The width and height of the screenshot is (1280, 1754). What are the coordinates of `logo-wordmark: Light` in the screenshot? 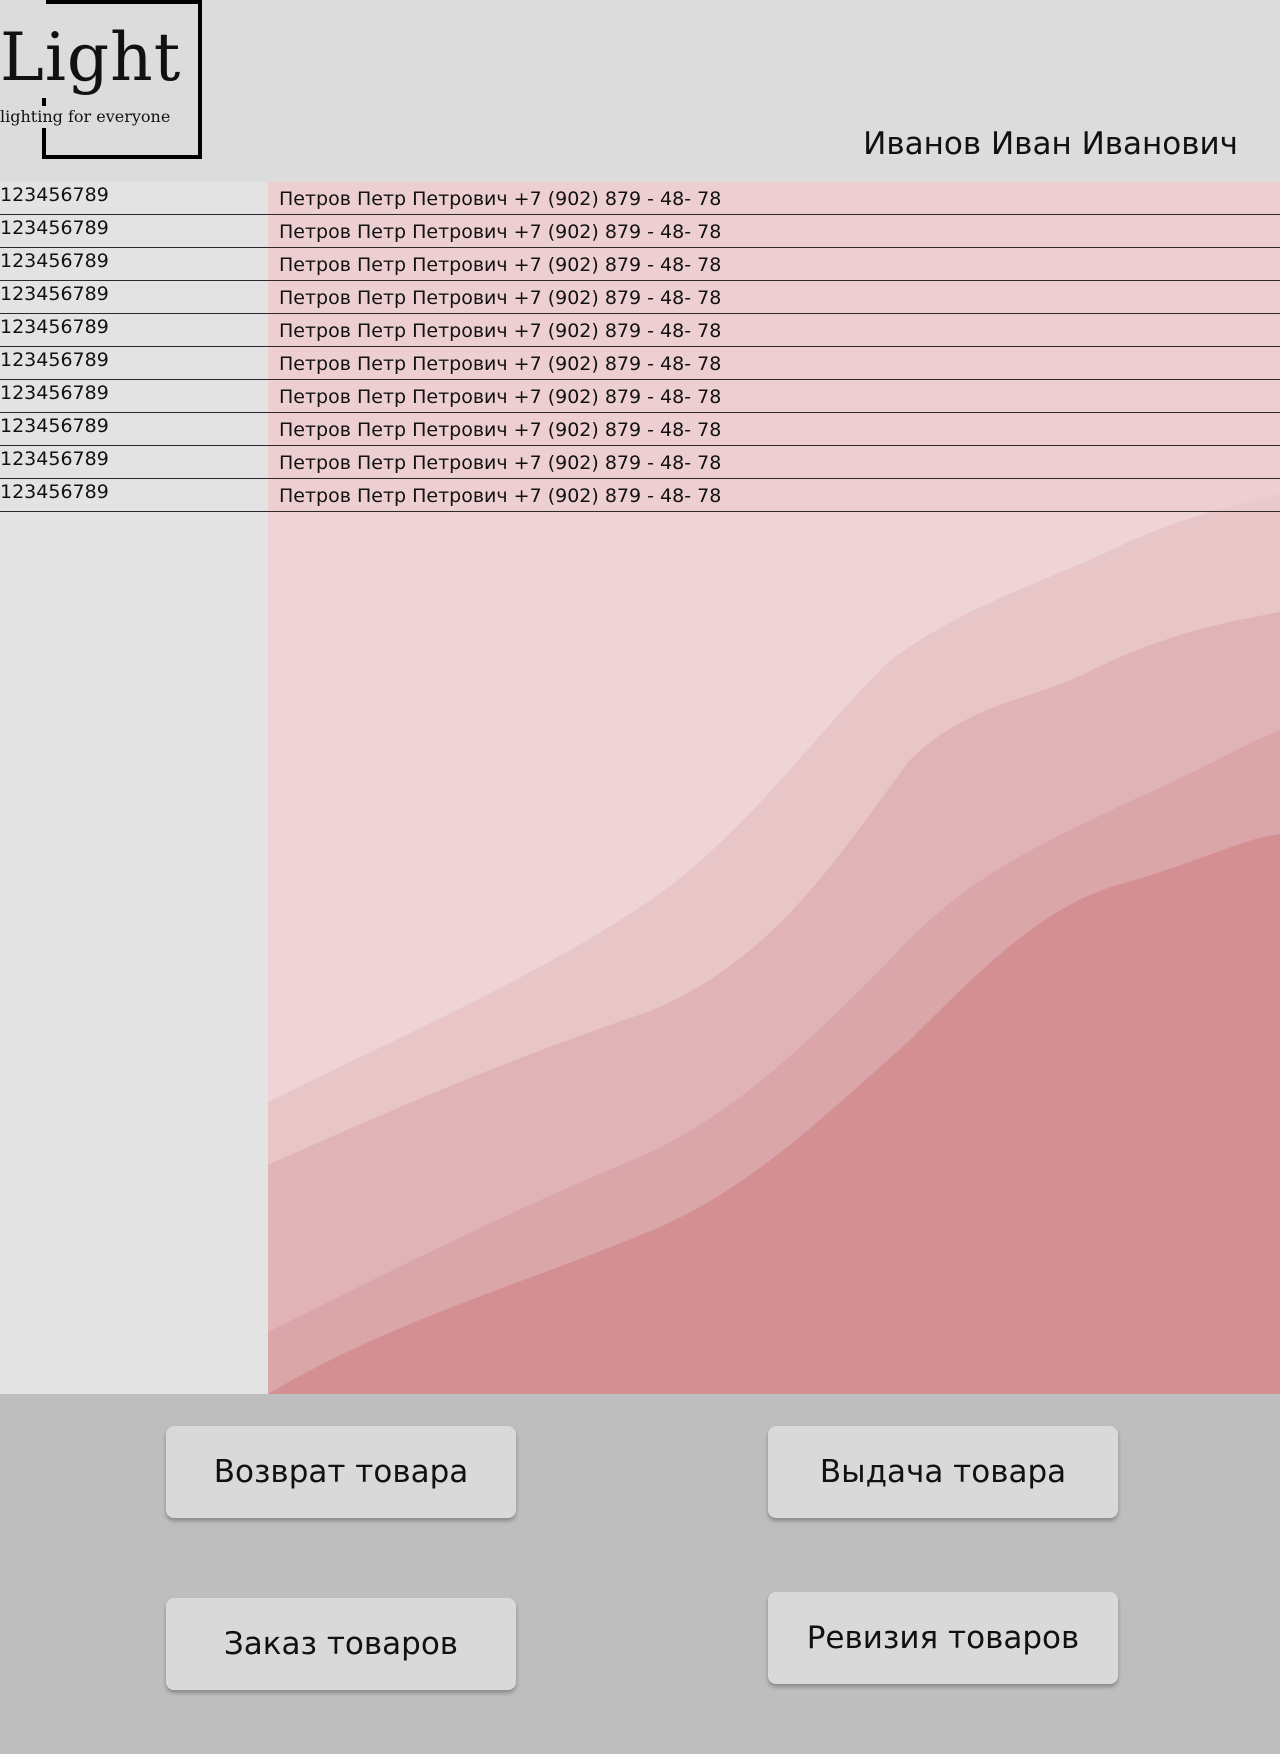 It's located at (93, 58).